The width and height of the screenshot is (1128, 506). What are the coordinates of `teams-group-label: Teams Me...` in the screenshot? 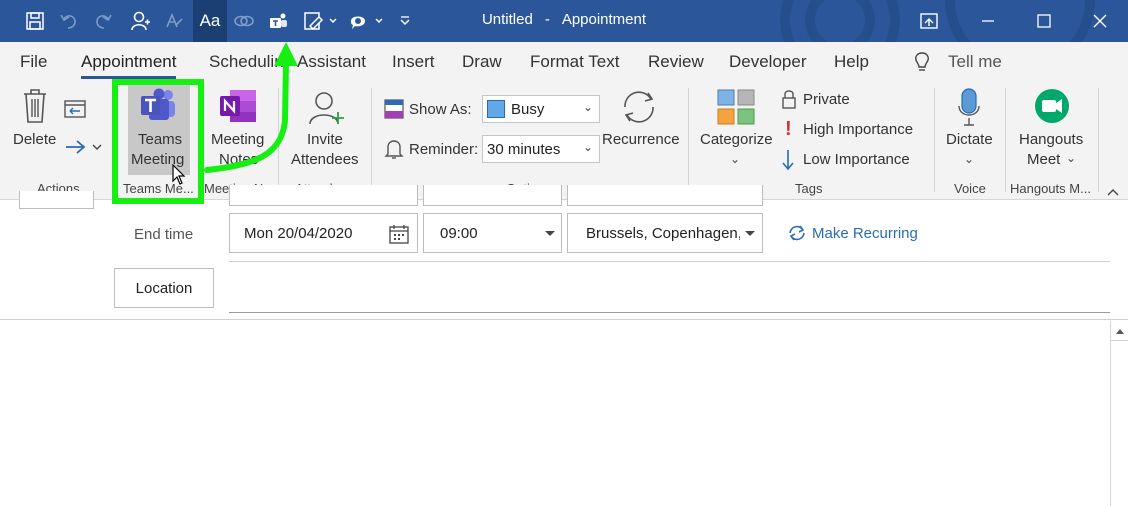 It's located at (158, 188).